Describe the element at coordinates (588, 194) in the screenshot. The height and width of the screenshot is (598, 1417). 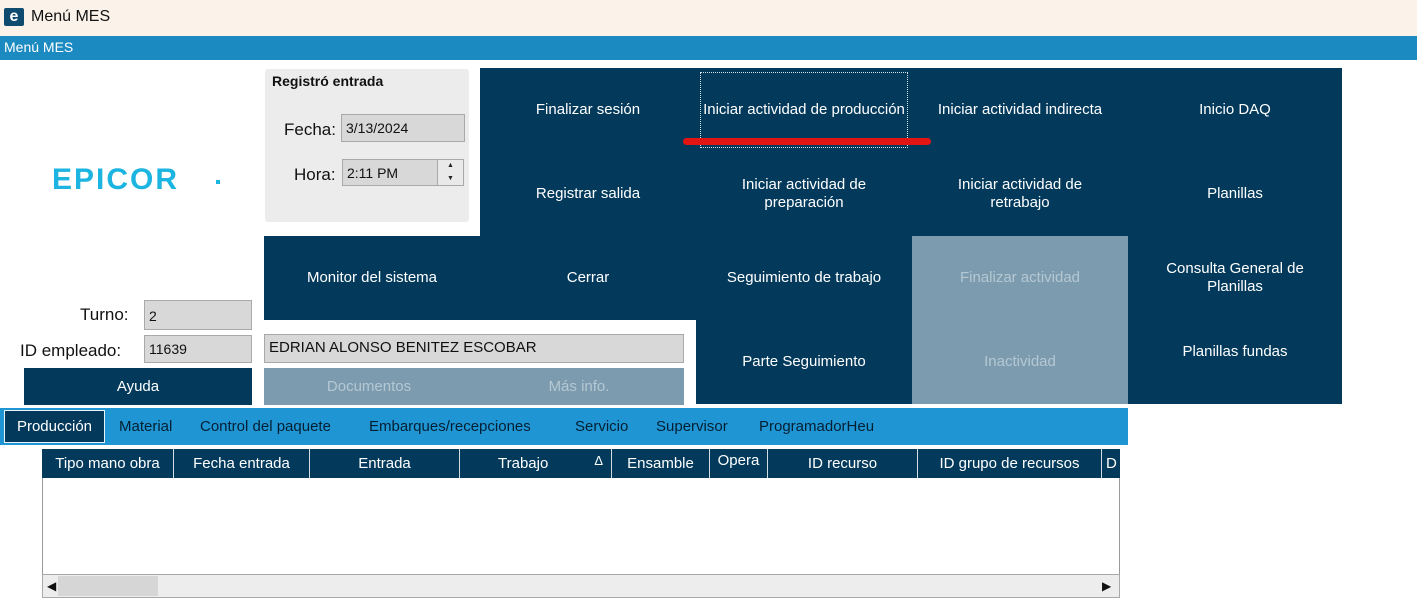
I see `clock-out-button: Registrar salida` at that location.